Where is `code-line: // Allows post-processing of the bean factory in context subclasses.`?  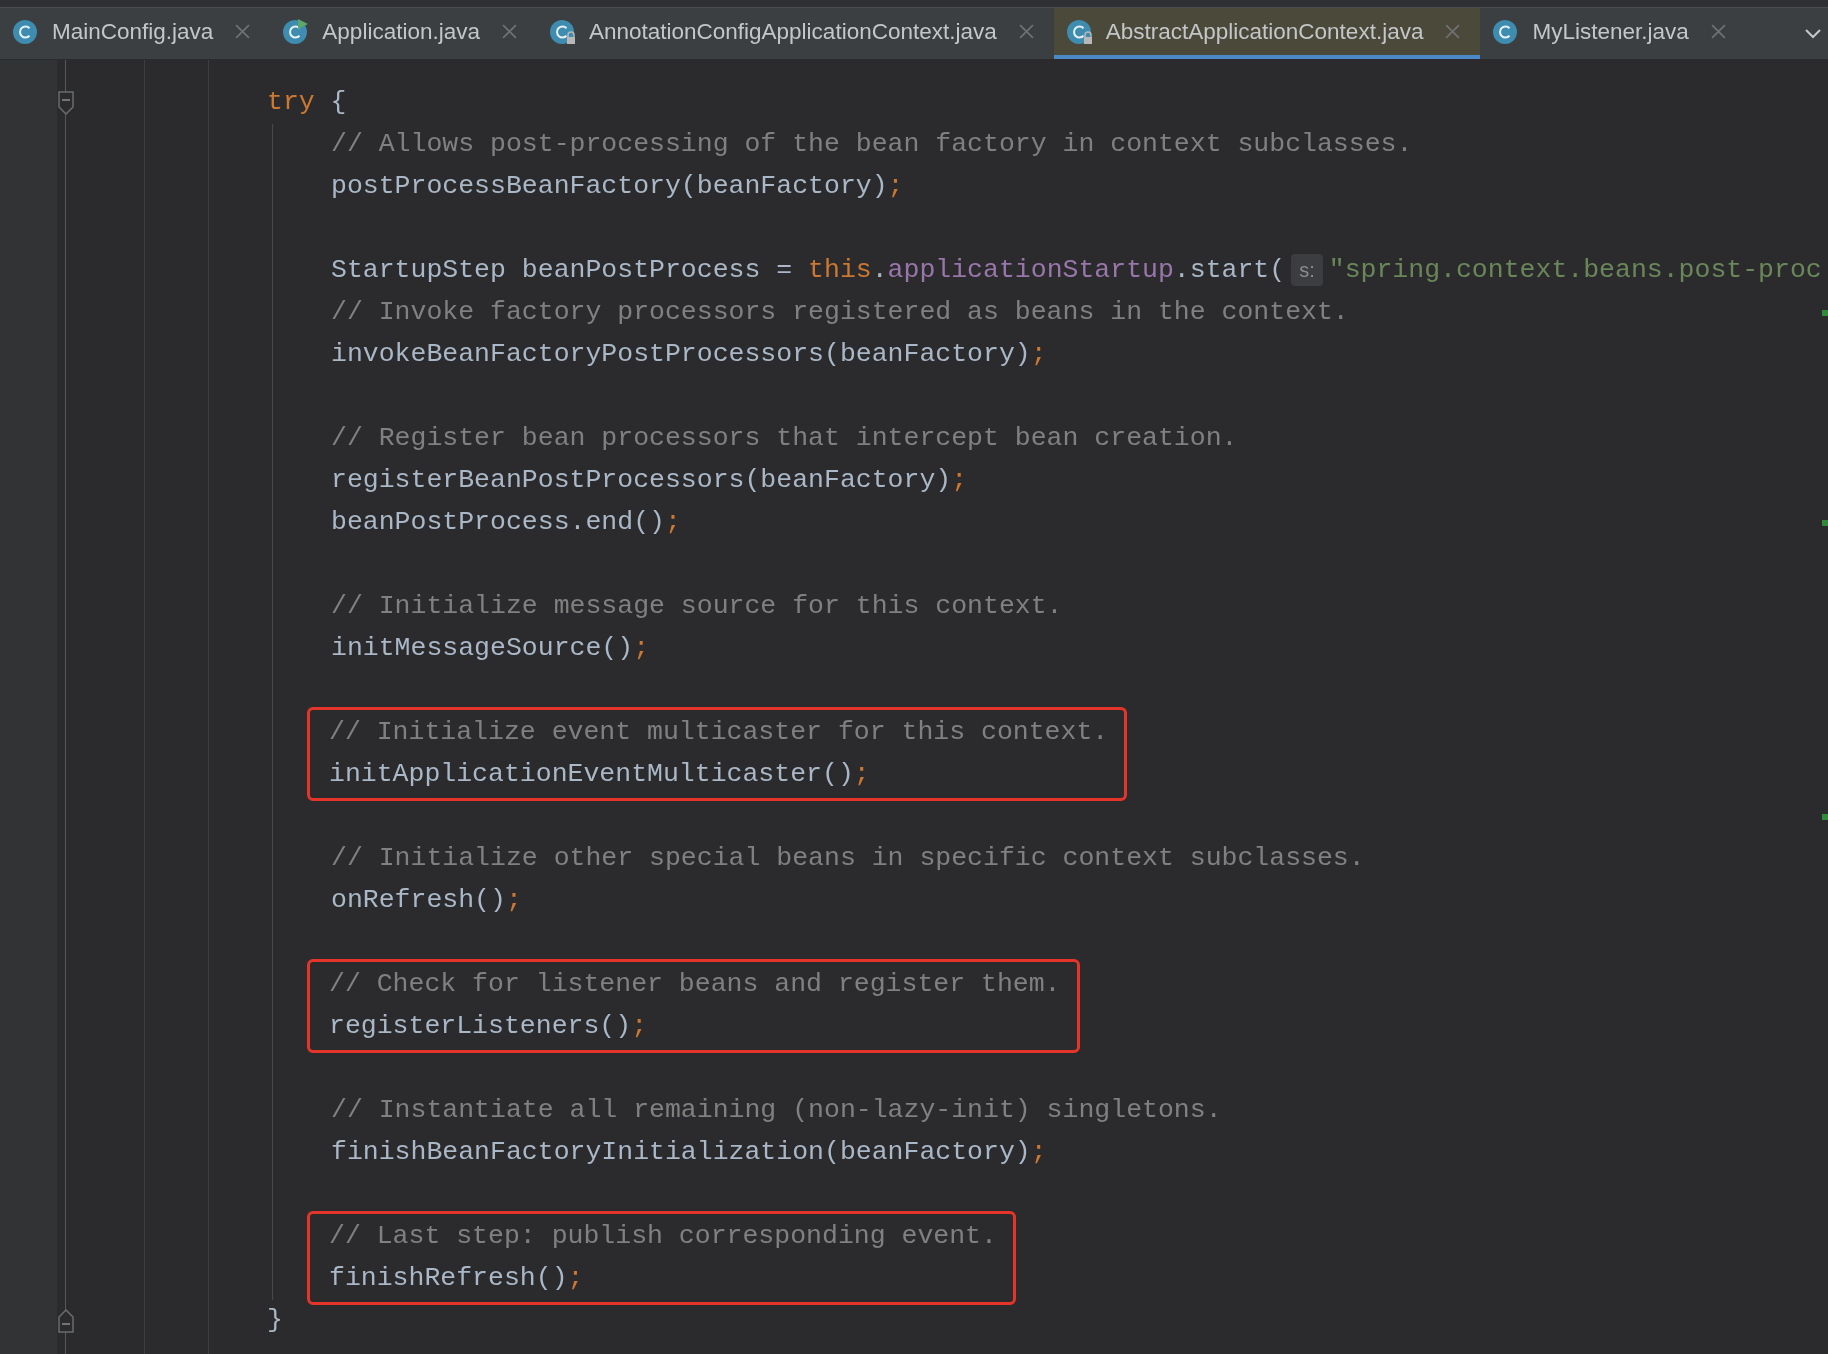
code-line: // Allows post-processing of the bean factory in context subclasses. is located at coordinates (872, 145).